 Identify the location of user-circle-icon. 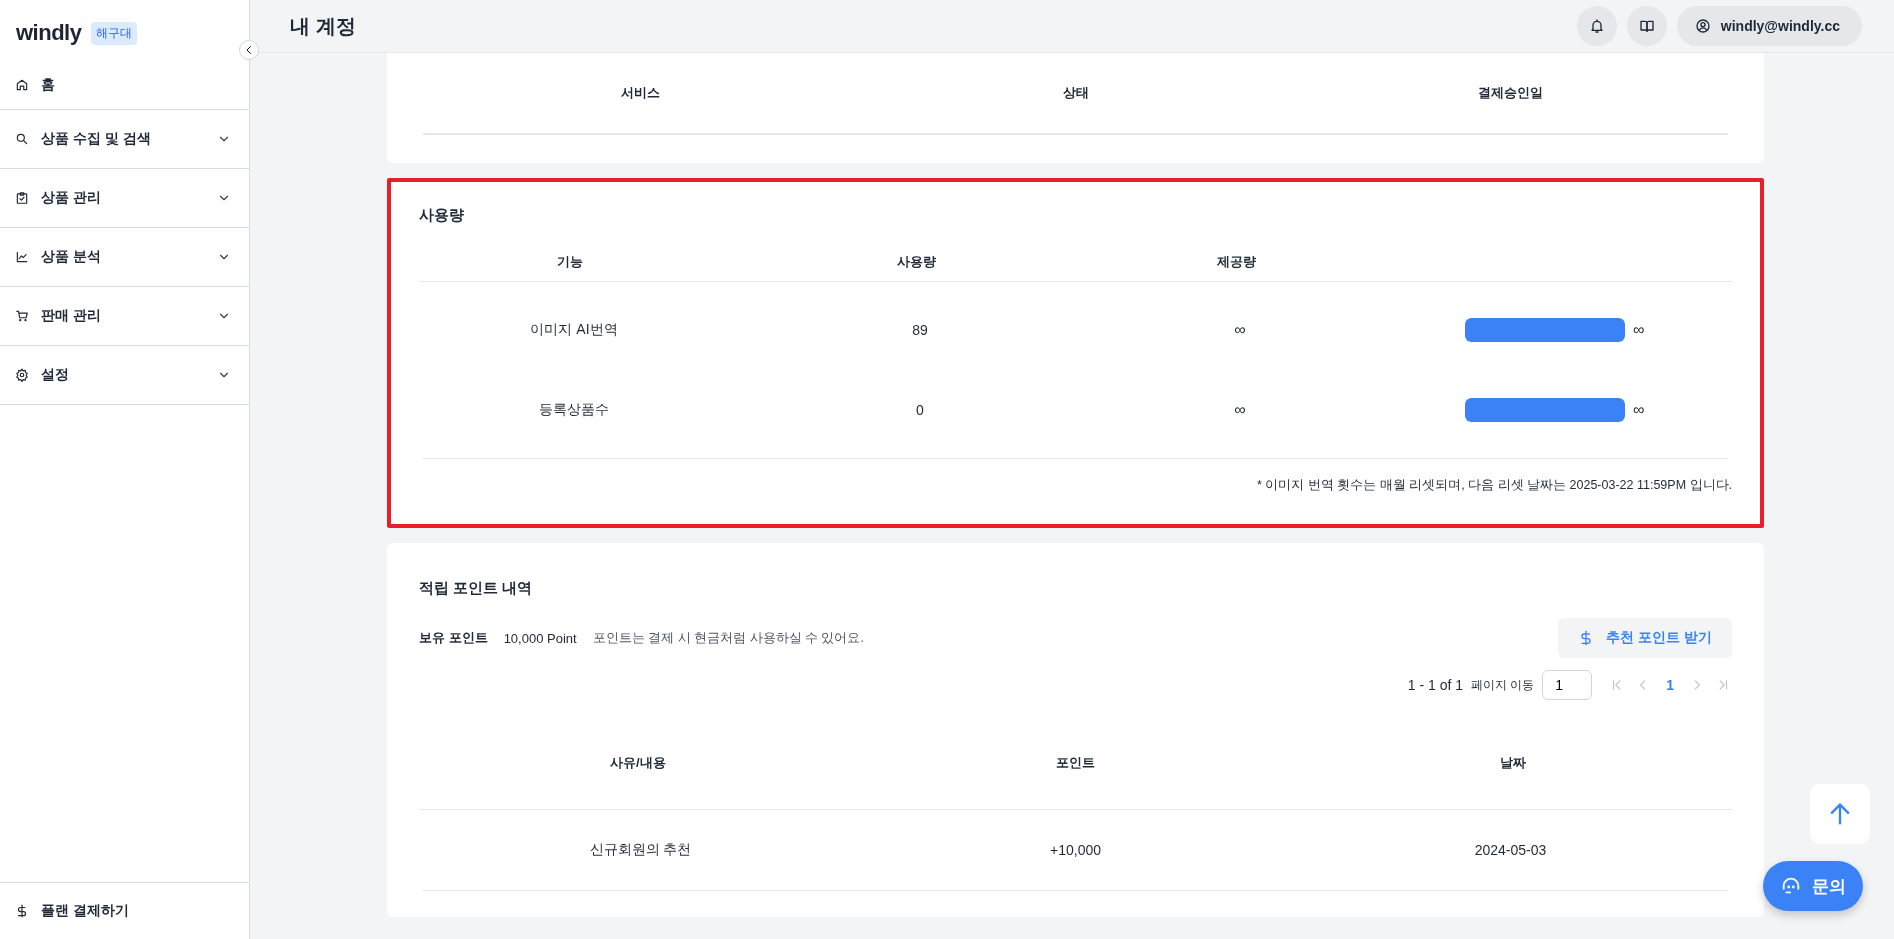
(1702, 26).